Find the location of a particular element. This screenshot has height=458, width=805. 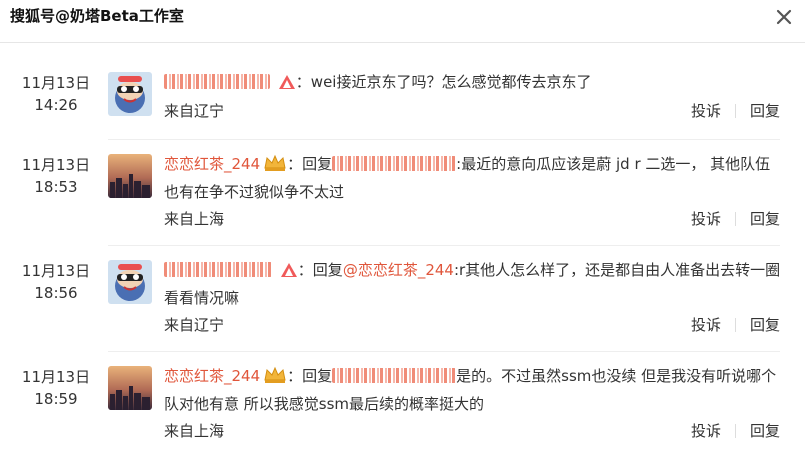

dialog-title: 搜狐号@奶塔Beta工作室 is located at coordinates (97, 16).